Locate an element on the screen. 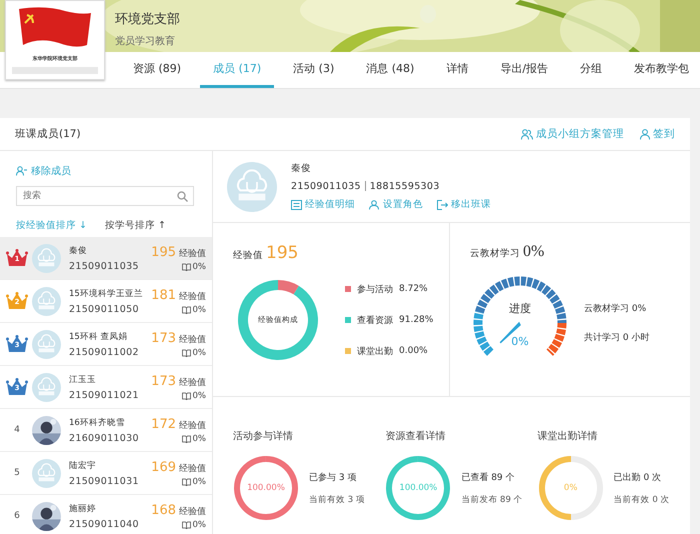  score: 172 is located at coordinates (163, 424).